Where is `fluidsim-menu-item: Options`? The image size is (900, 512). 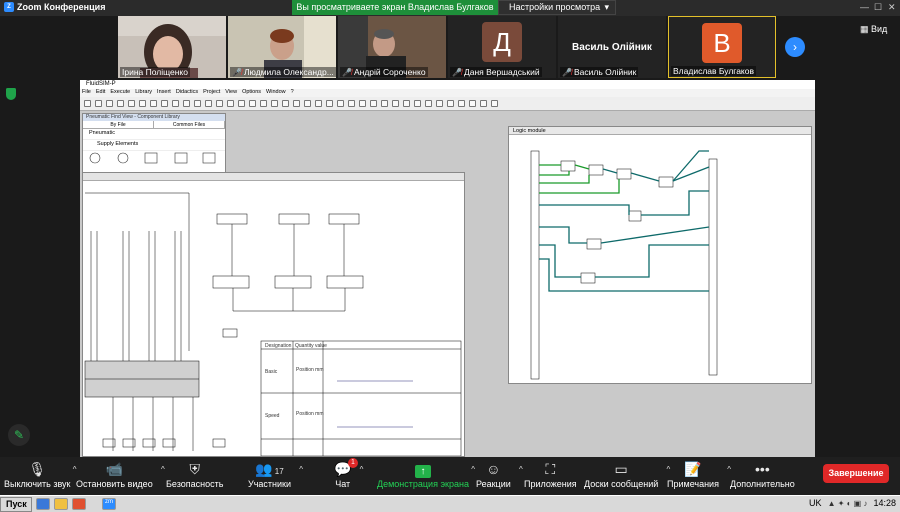
fluidsim-menu-item: Options is located at coordinates (251, 92).